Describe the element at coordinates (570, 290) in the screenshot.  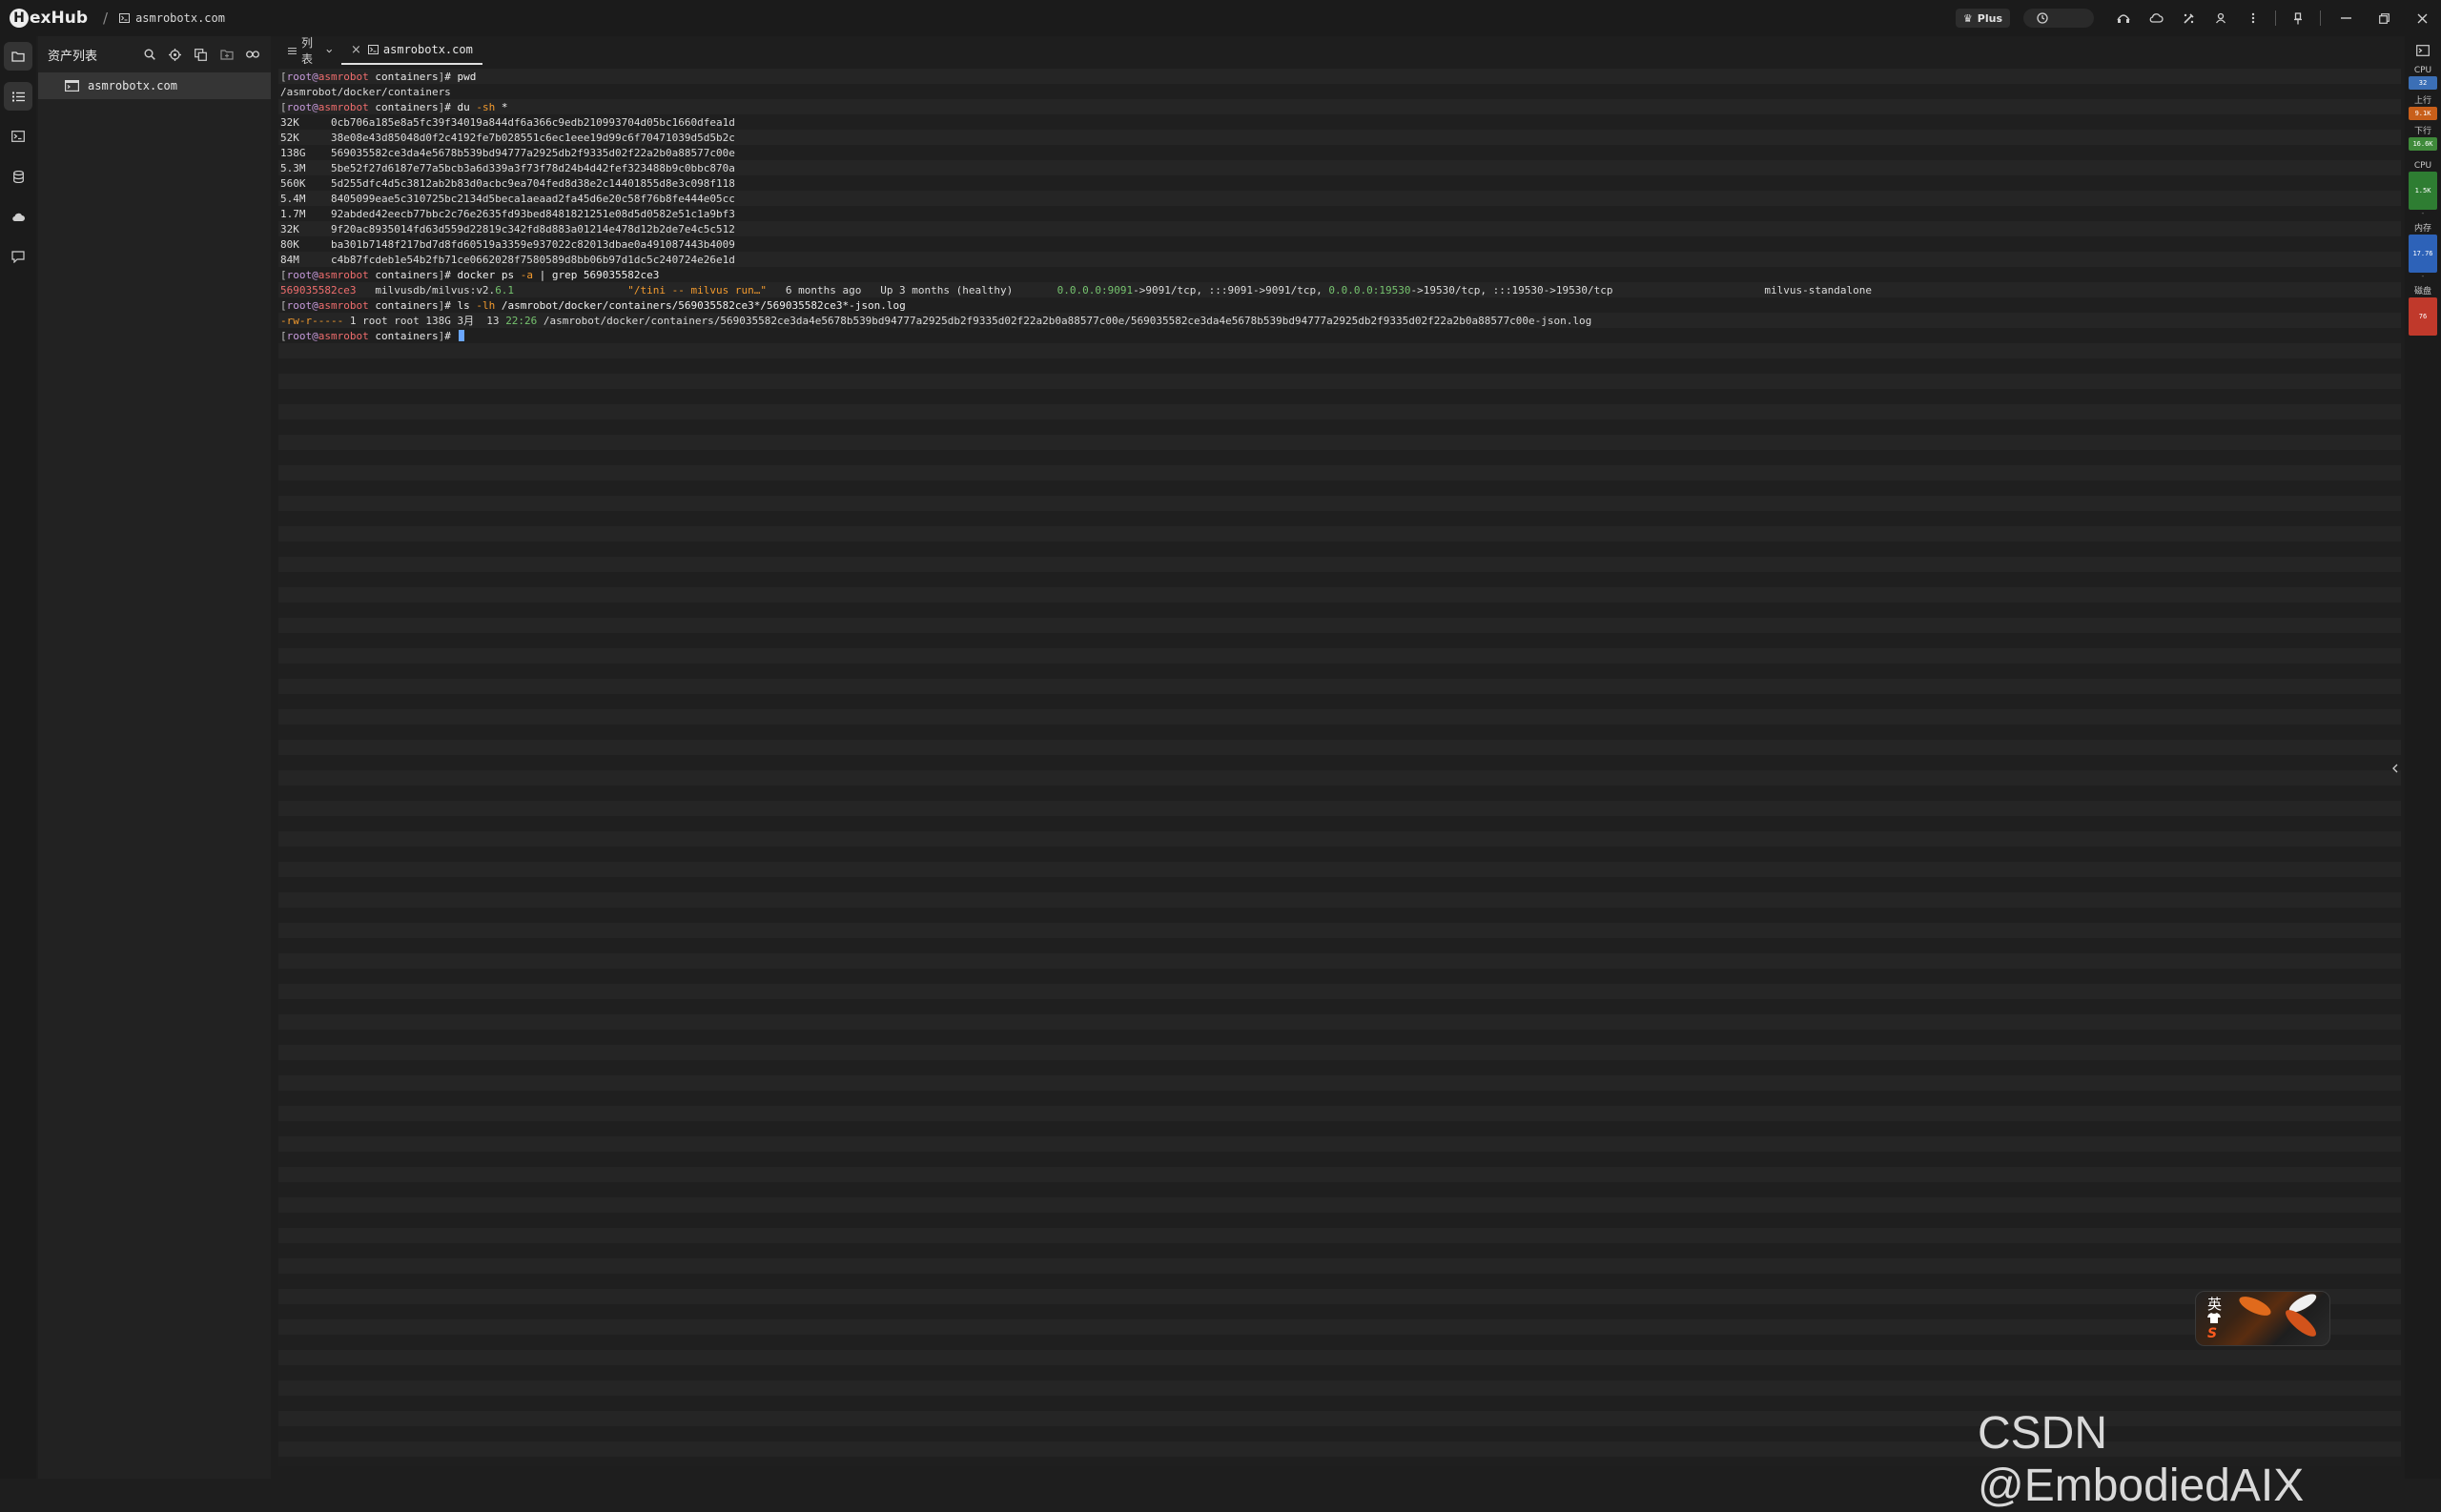
I see `terminal-segment` at that location.